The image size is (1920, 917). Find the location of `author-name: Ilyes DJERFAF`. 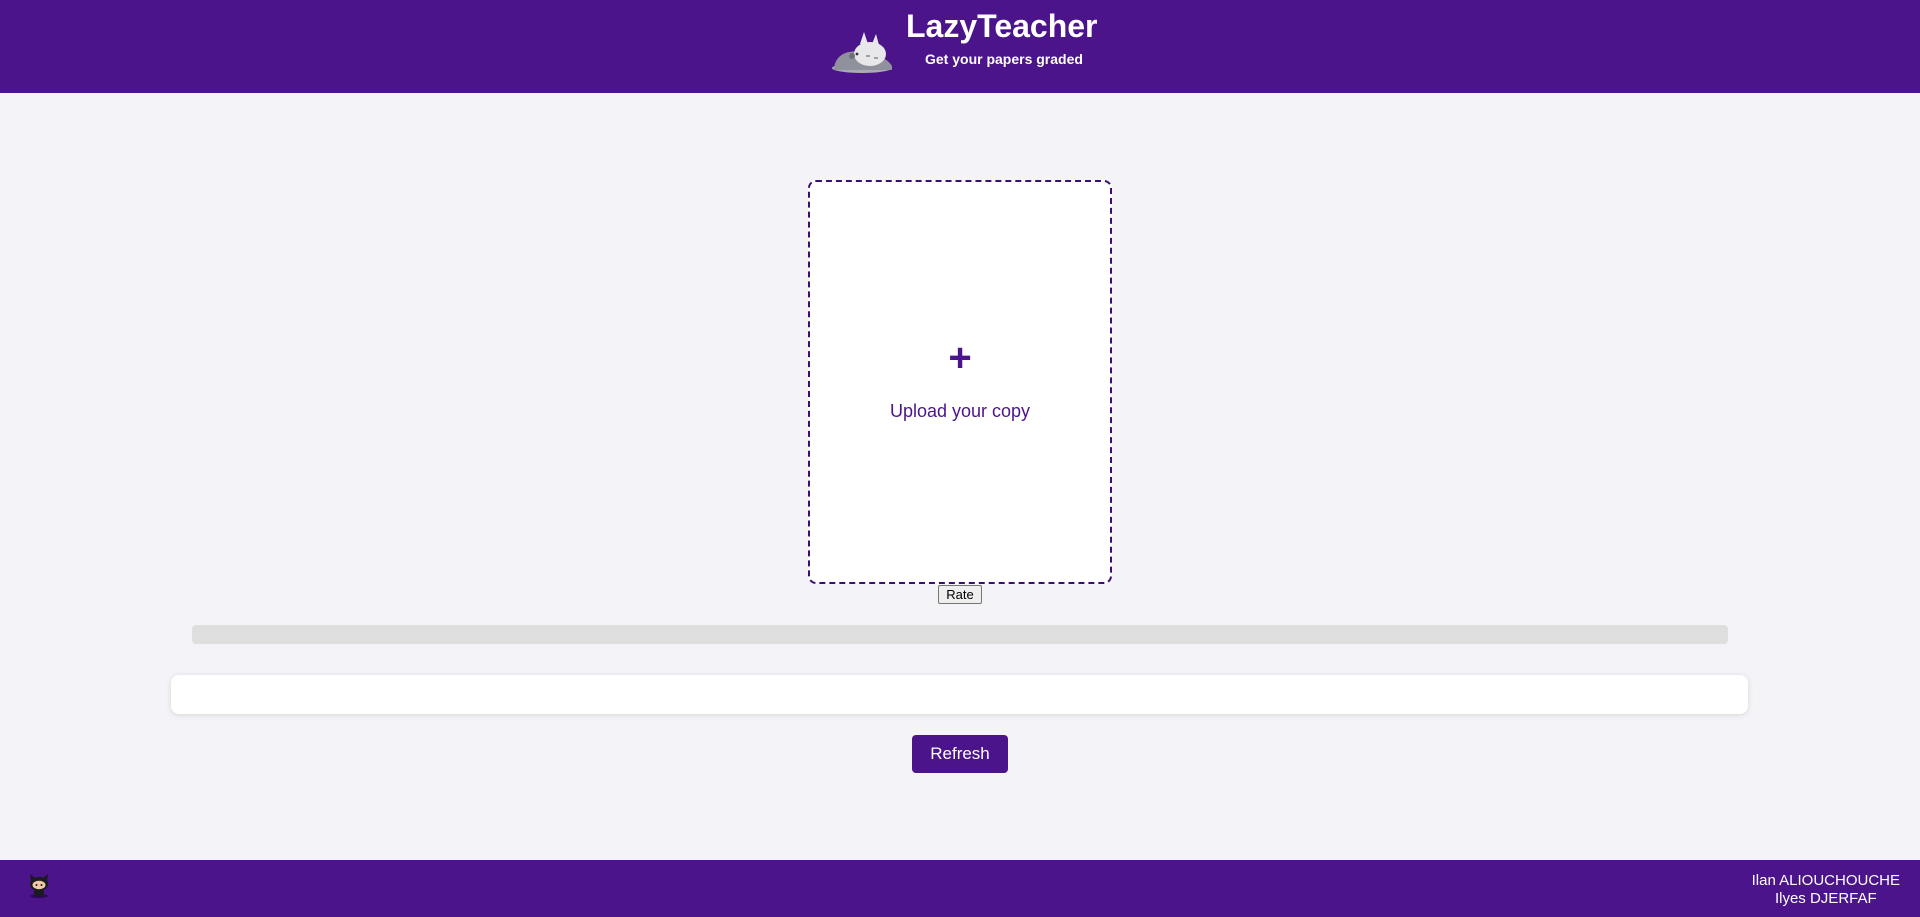

author-name: Ilyes DJERFAF is located at coordinates (1825, 898).